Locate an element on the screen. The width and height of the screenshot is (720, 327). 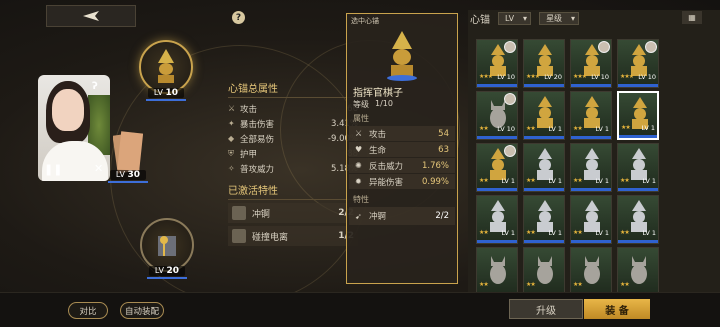
grid-view-icon: ▦ is located at coordinates (692, 17).